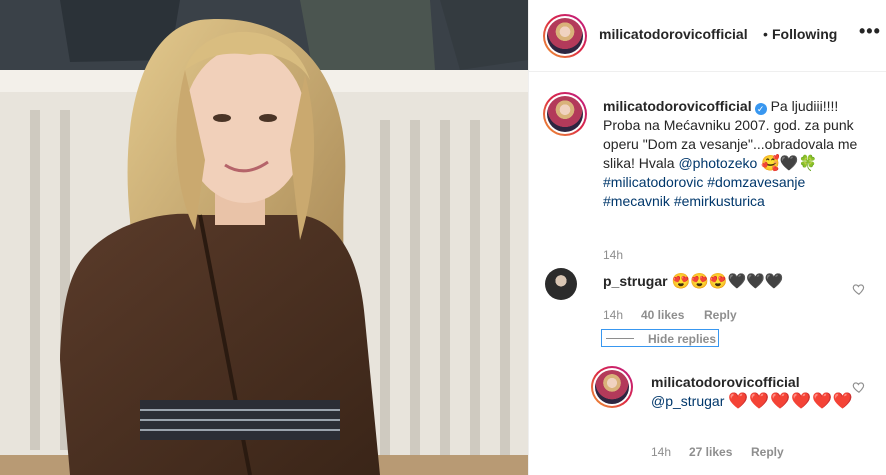 This screenshot has height=475, width=886. What do you see at coordinates (565, 114) in the screenshot?
I see `caption-avatar` at bounding box center [565, 114].